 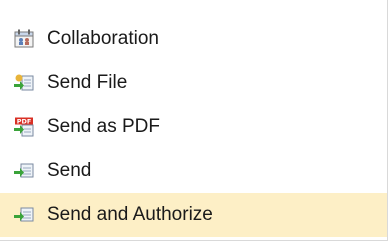 I want to click on send-pdf-icon: PDF, so click(x=24, y=127).